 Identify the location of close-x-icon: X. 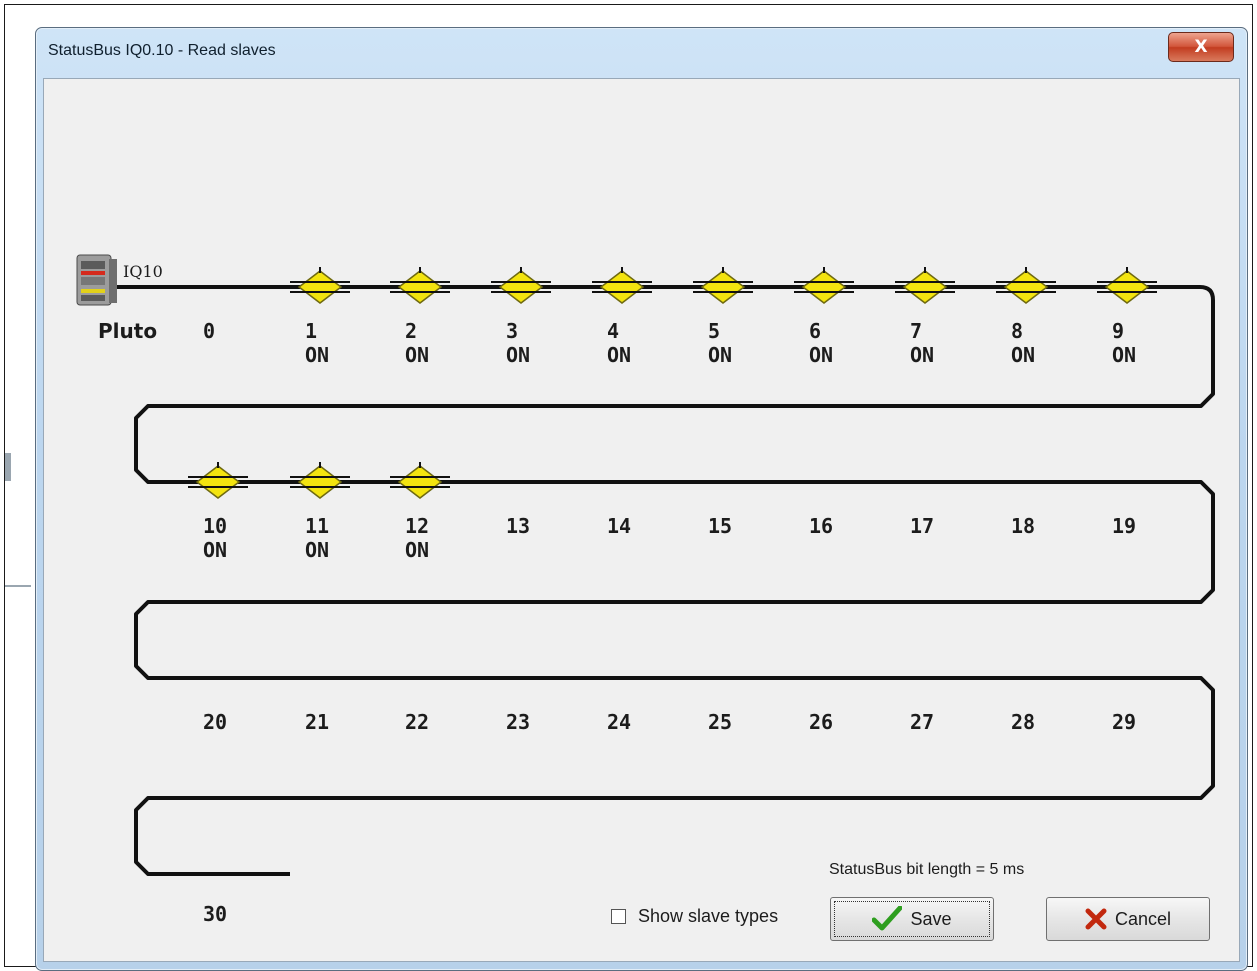
(1201, 47).